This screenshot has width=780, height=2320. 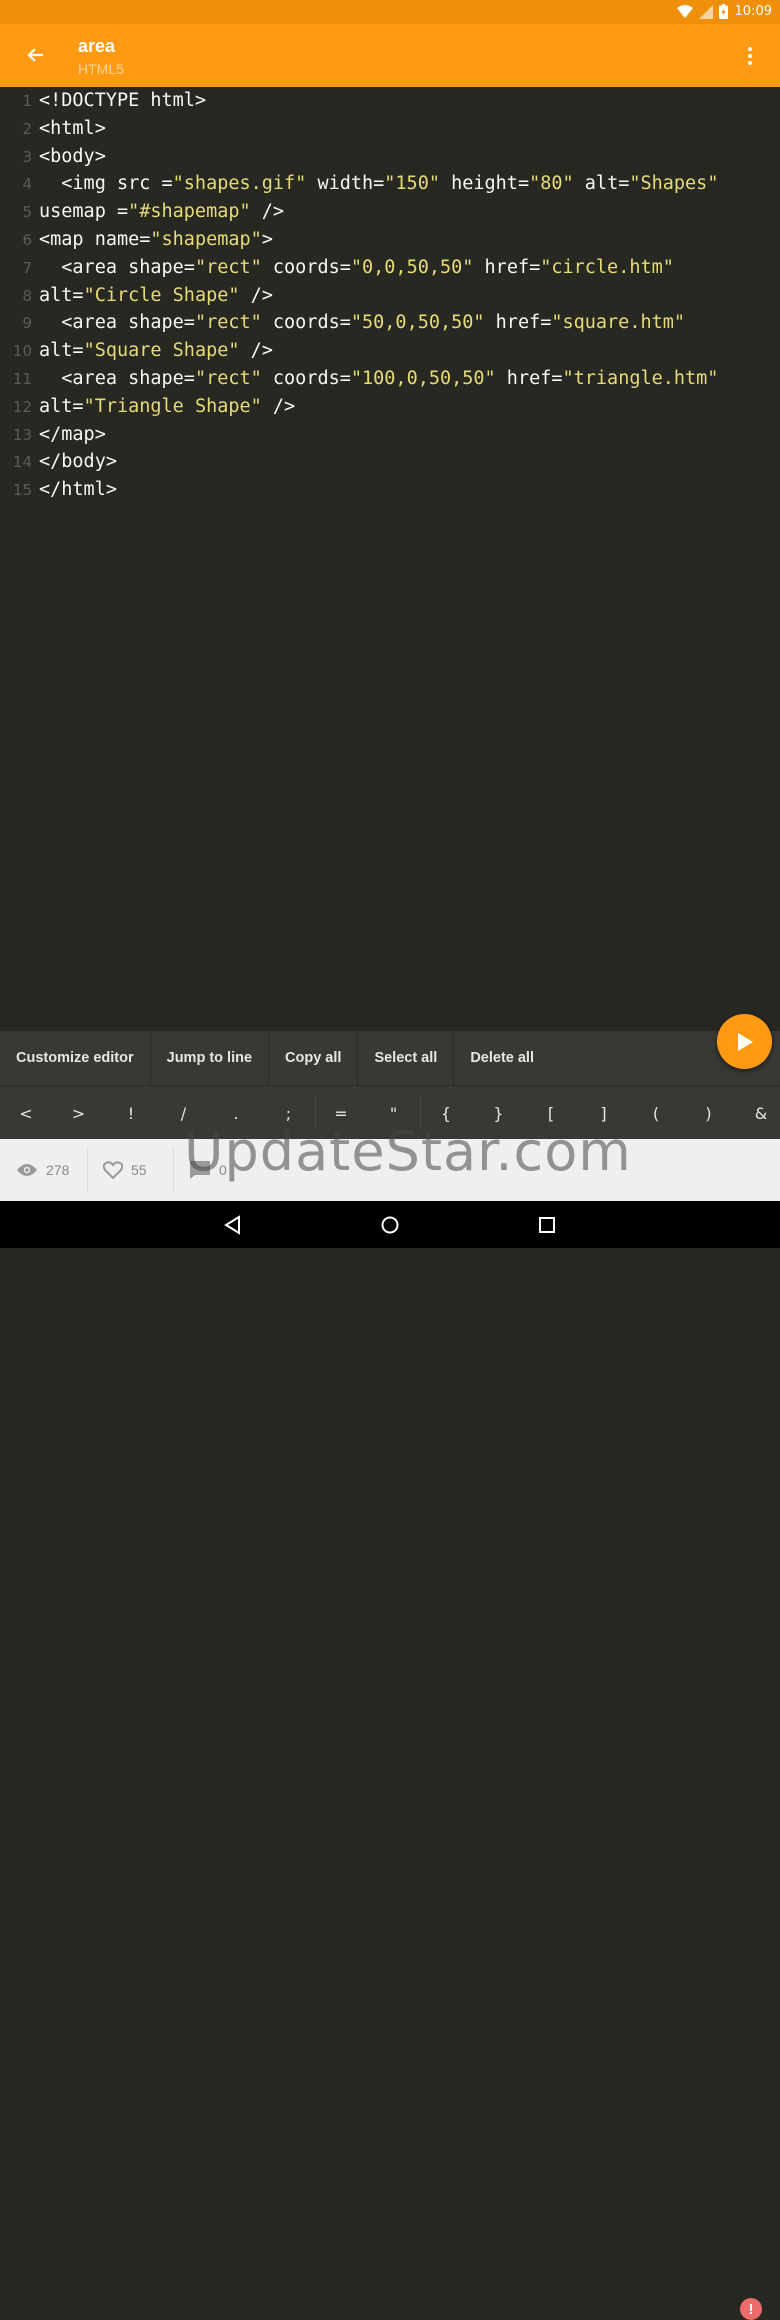 I want to click on code-line: 1 <!DOCTYPE html>, so click(x=390, y=101).